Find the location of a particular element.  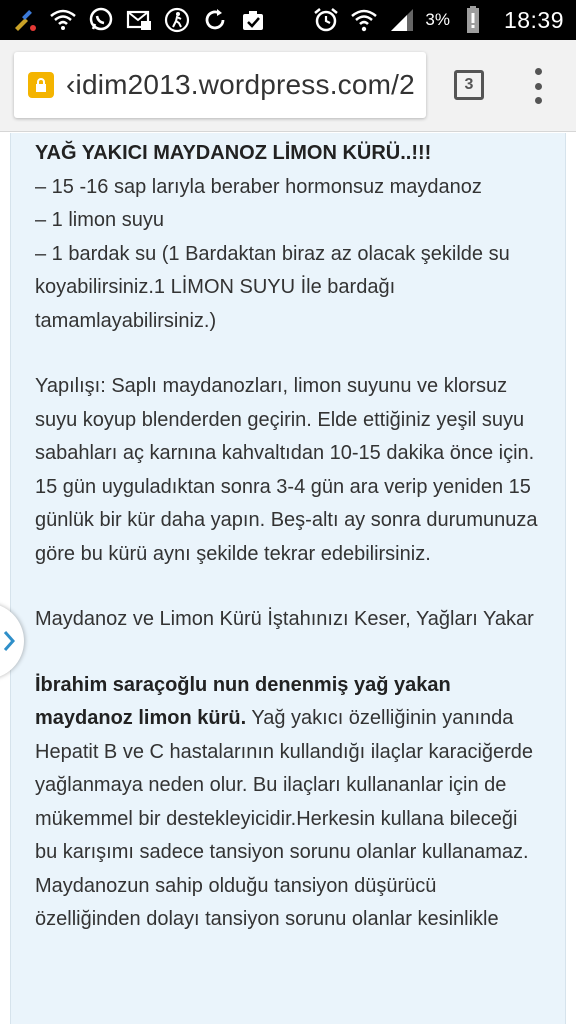

chevron-right-icon is located at coordinates (9, 641).